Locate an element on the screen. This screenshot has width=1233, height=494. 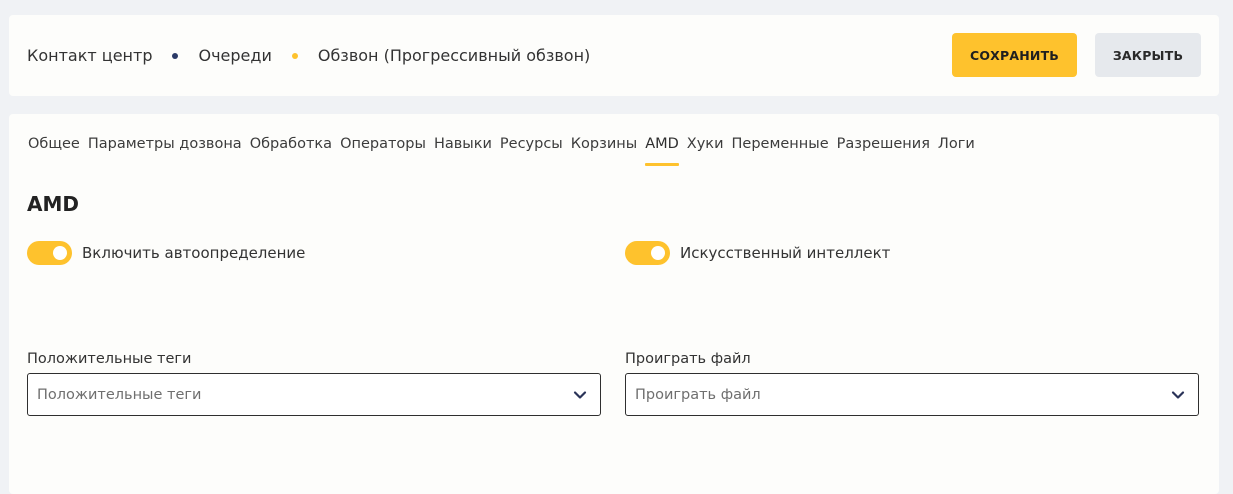
positive-tags-label: Положительные теги is located at coordinates (109, 359).